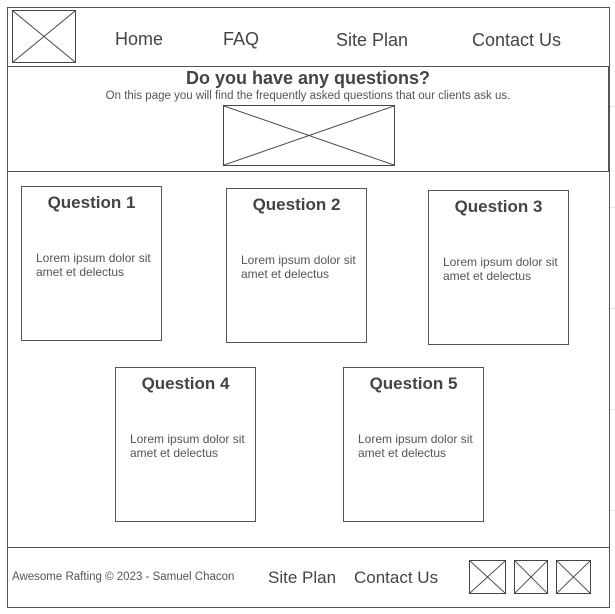  What do you see at coordinates (372, 40) in the screenshot?
I see `nav-link-site-plan: Site Plan` at bounding box center [372, 40].